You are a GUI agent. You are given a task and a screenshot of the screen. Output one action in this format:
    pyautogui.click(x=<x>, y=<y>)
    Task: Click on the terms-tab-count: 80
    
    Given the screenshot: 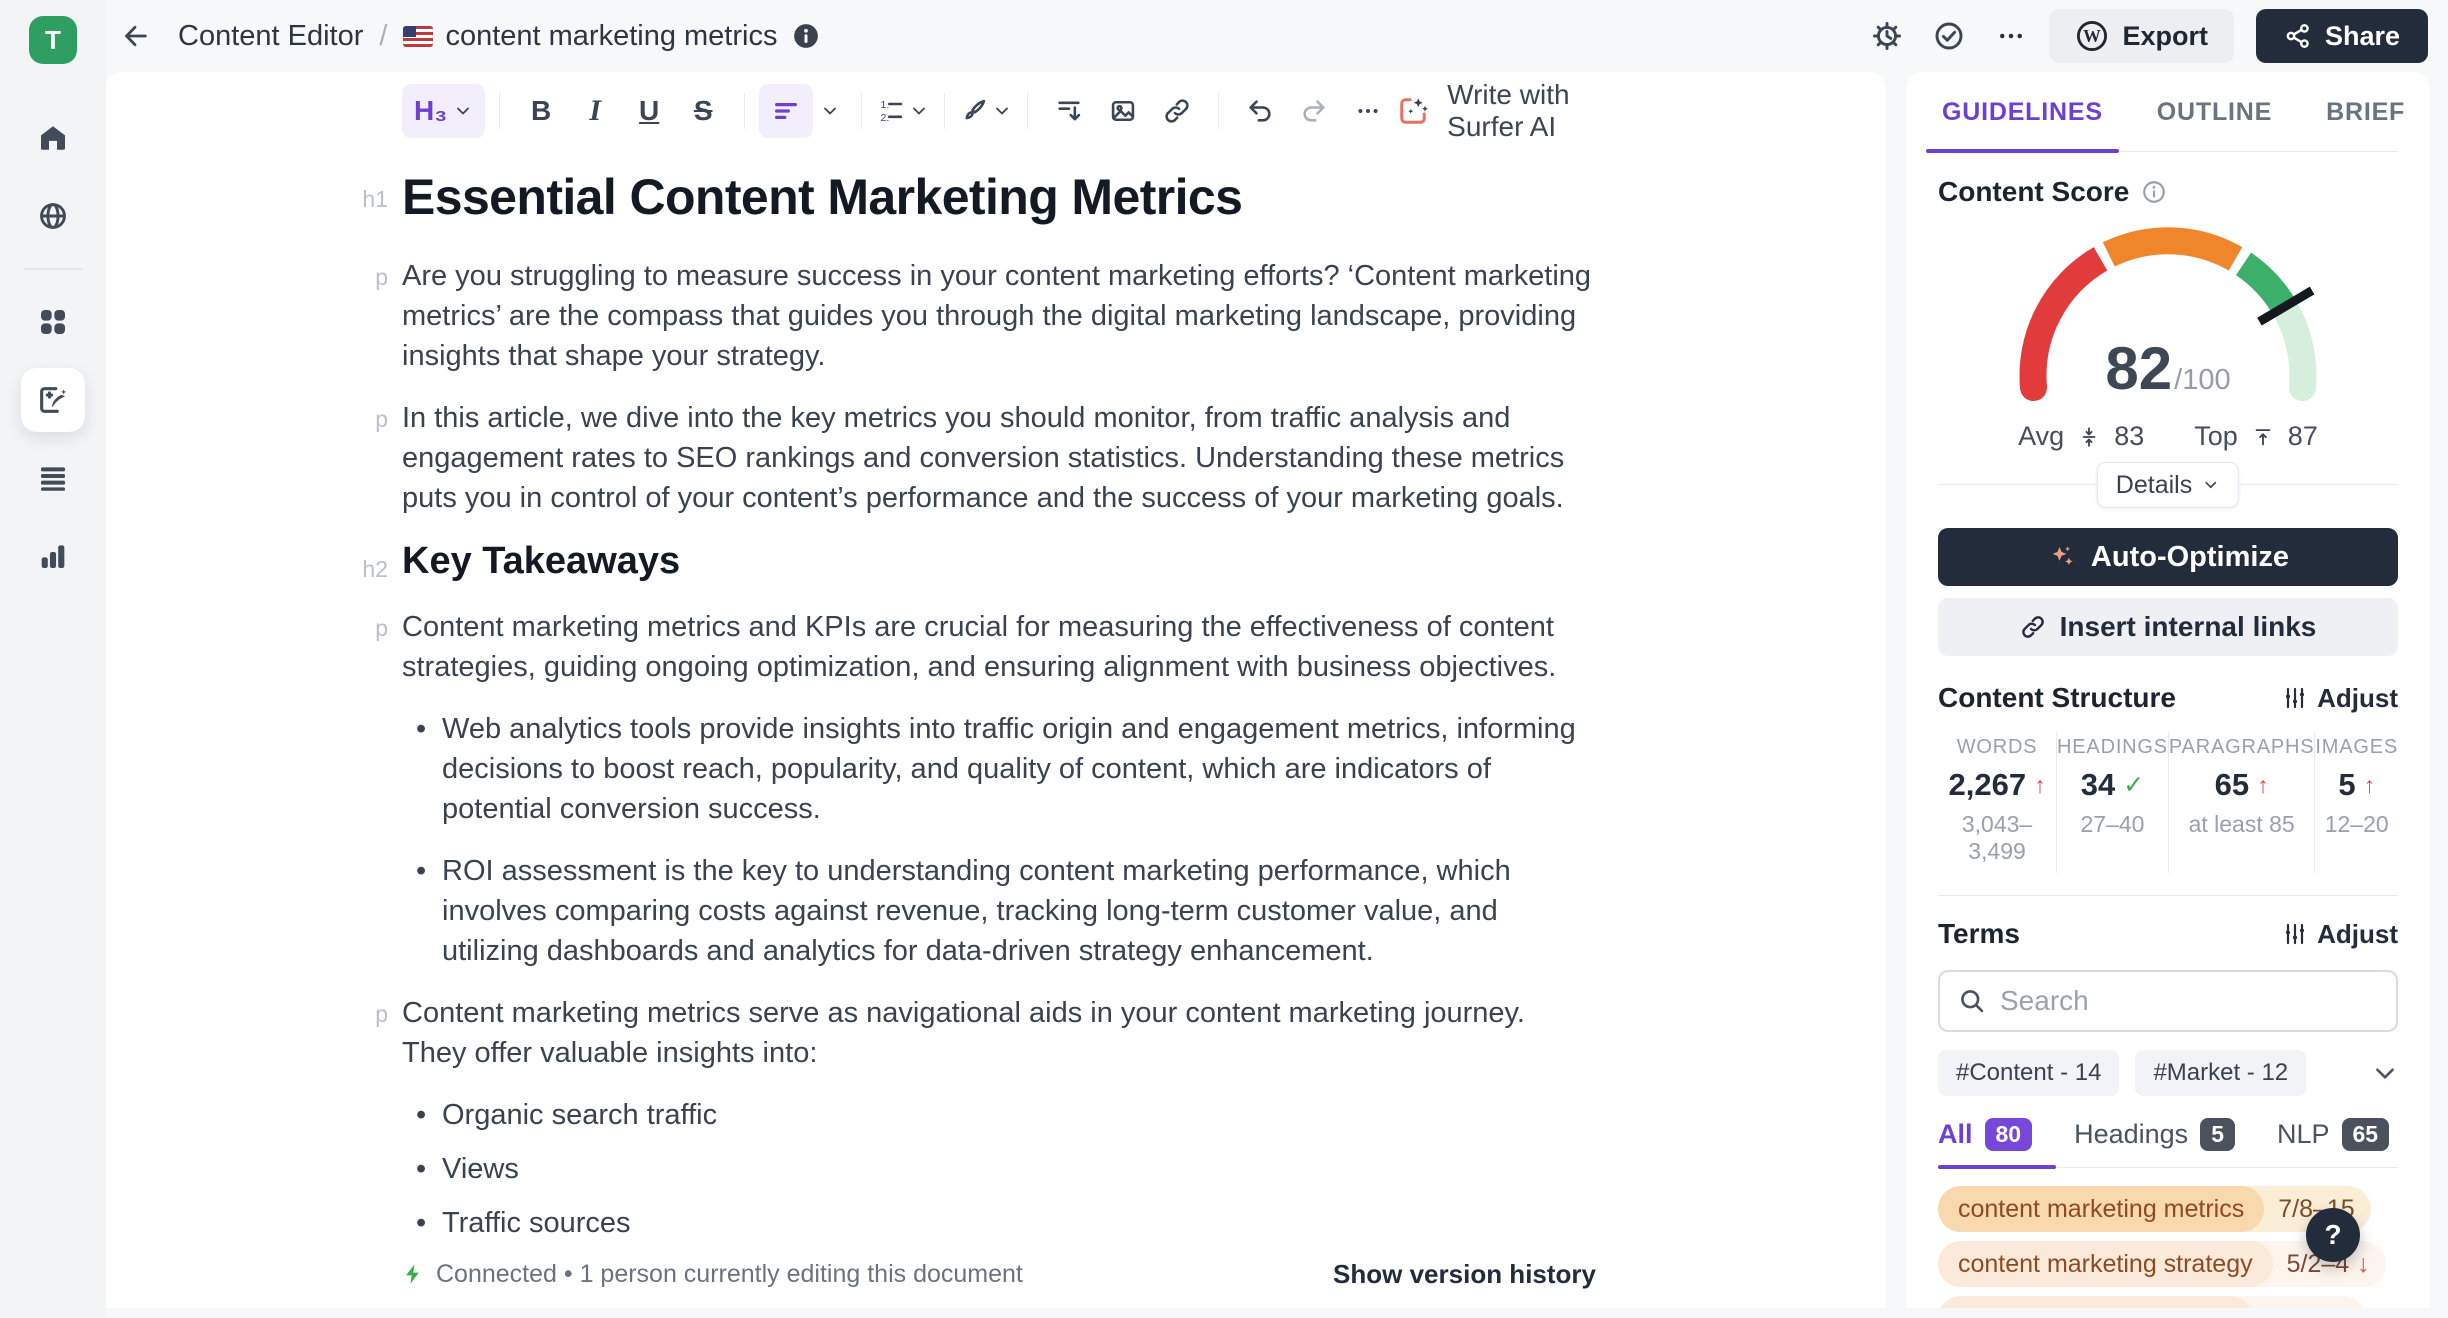 What is the action you would take?
    pyautogui.click(x=2008, y=1134)
    